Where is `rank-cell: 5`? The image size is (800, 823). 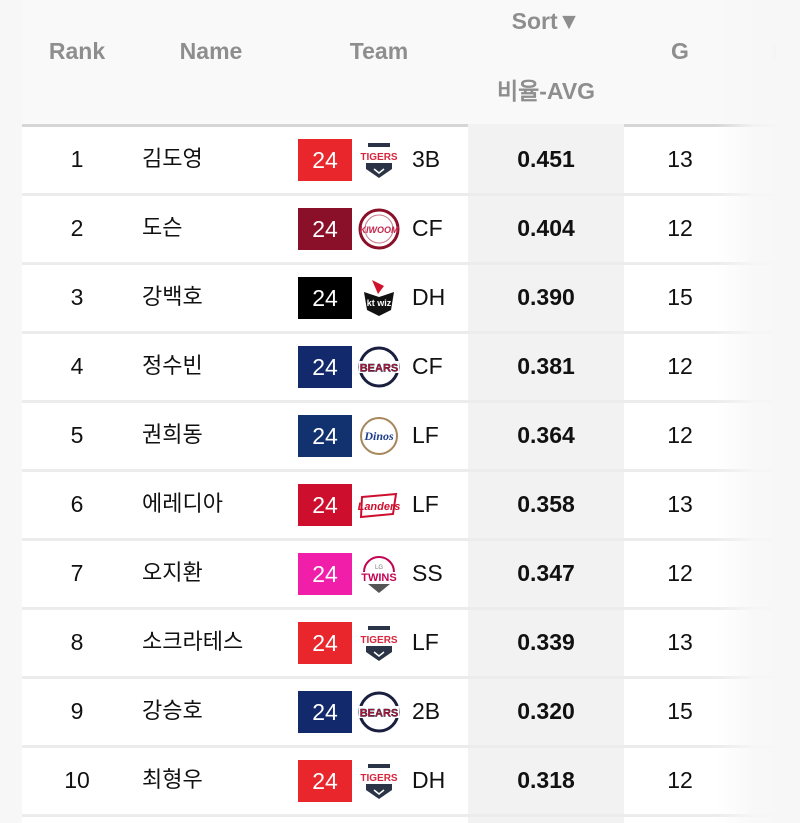
rank-cell: 5 is located at coordinates (77, 435).